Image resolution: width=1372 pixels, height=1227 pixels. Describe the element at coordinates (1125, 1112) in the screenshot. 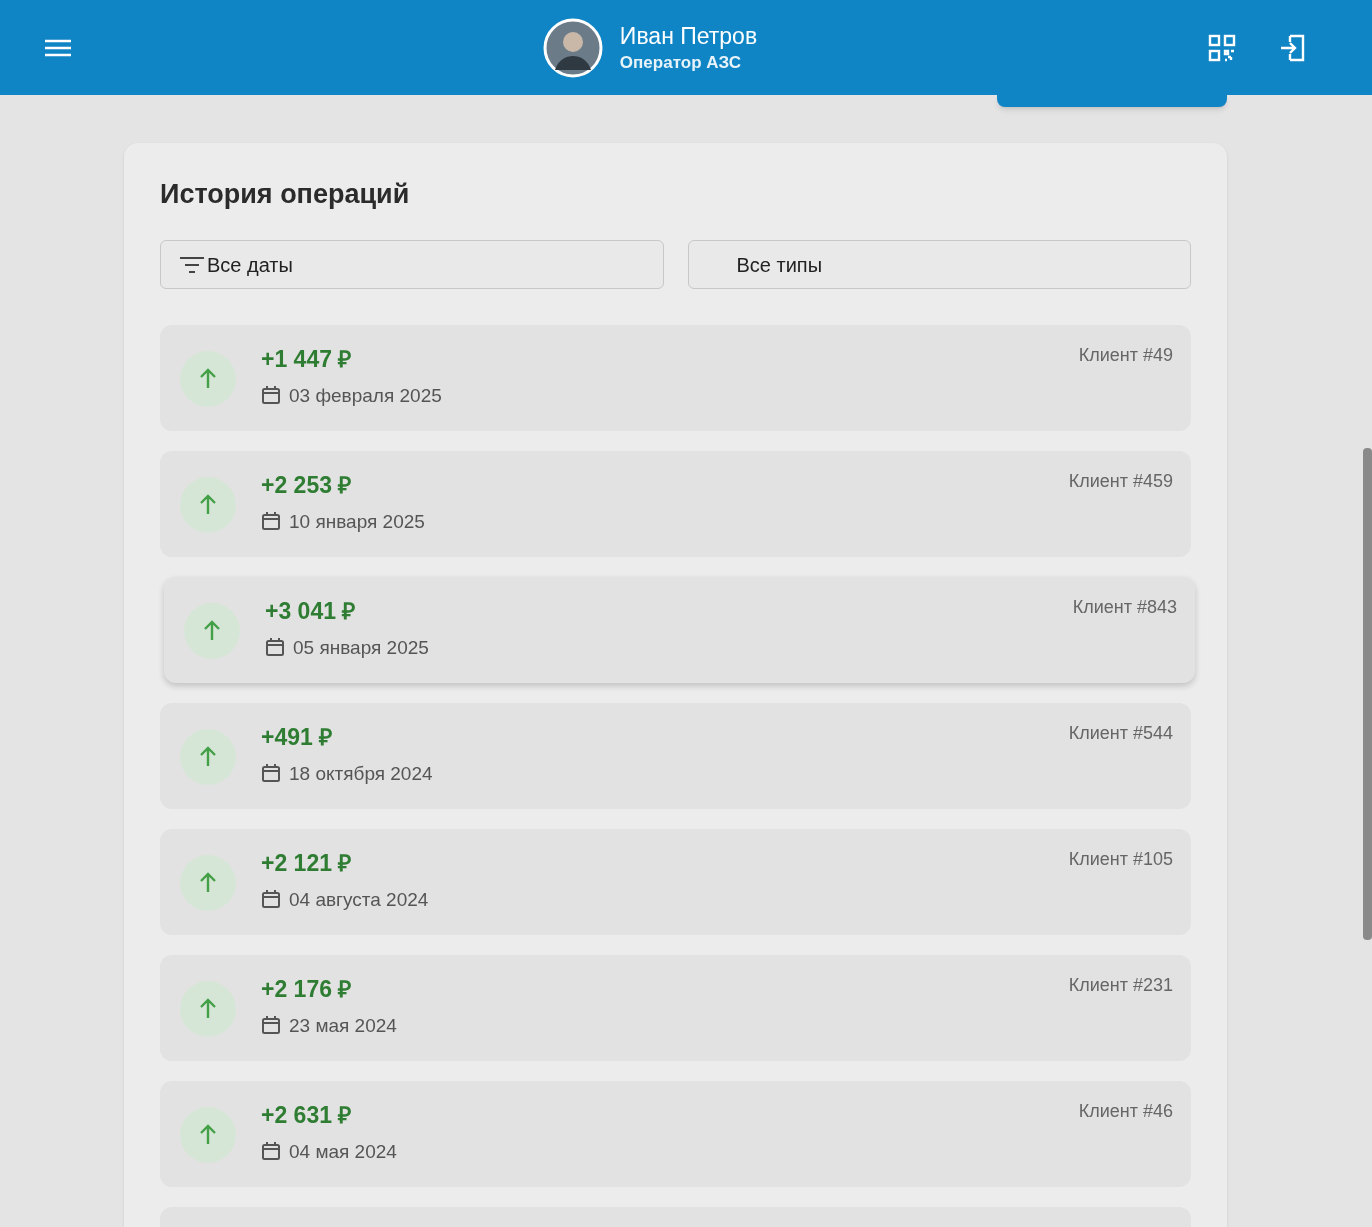

I see `client-label: Клиент #46` at that location.